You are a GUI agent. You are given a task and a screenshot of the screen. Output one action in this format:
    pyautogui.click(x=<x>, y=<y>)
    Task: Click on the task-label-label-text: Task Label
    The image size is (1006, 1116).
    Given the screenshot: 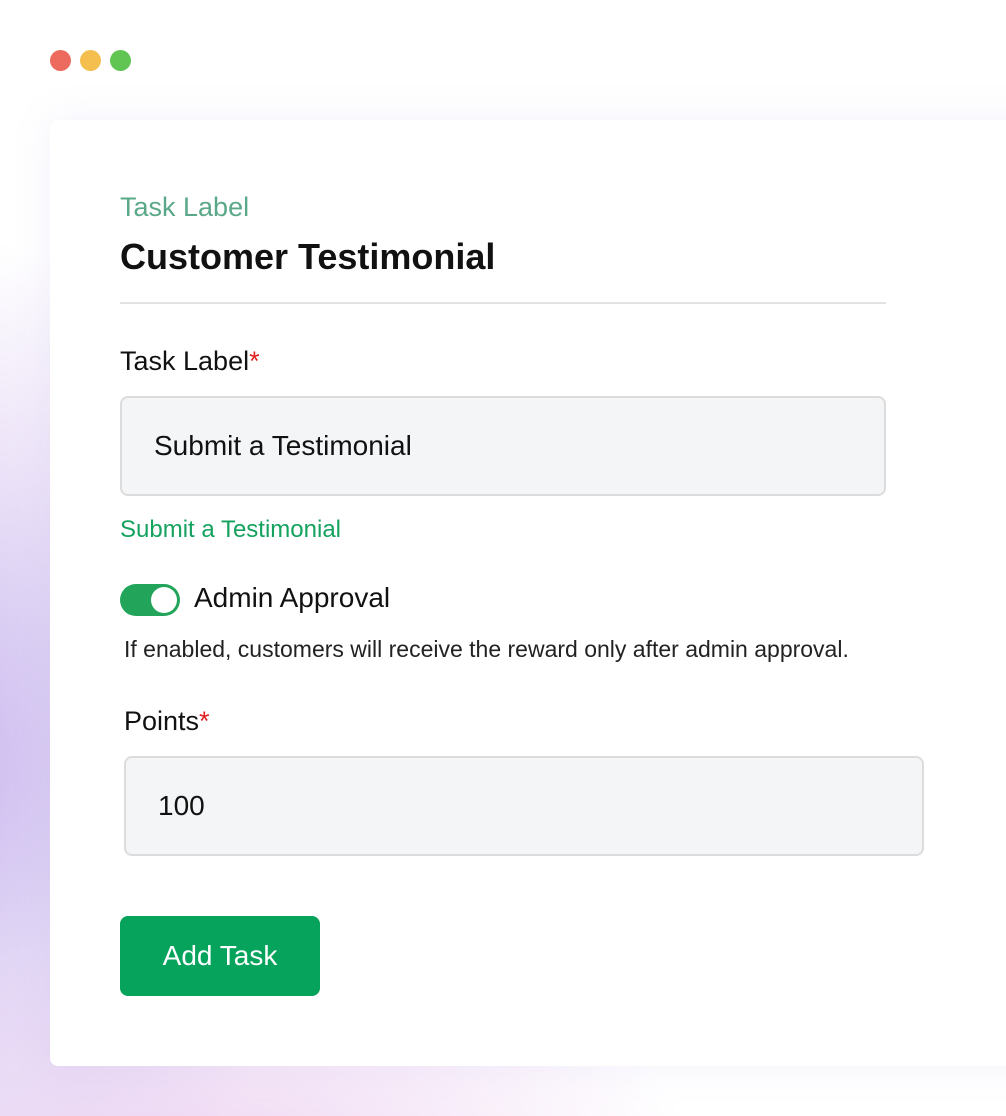 What is the action you would take?
    pyautogui.click(x=185, y=361)
    